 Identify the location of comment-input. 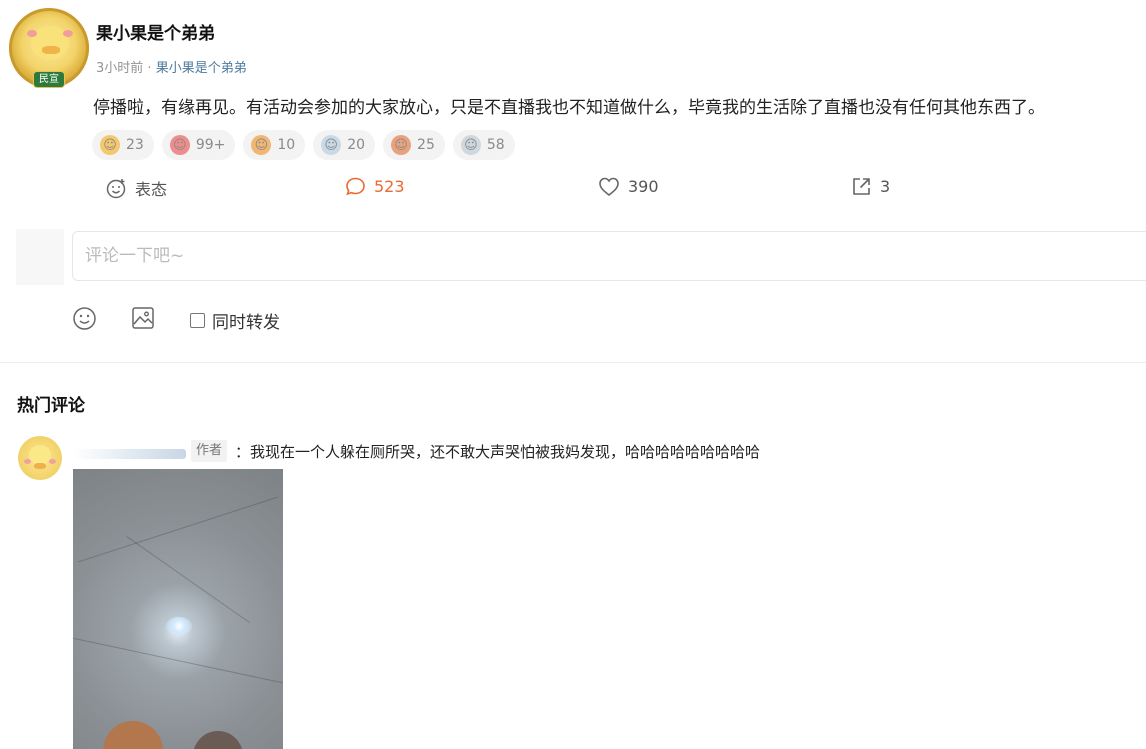
(609, 256).